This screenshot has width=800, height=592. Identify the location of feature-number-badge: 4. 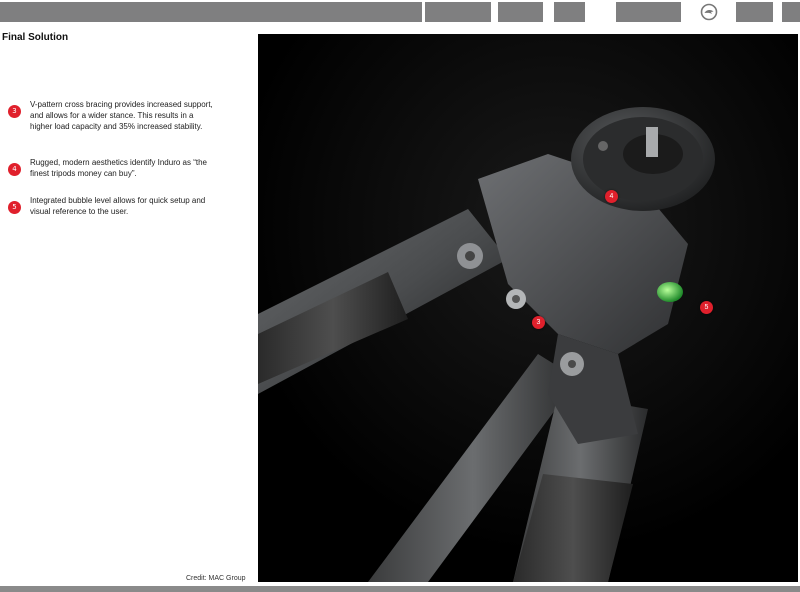
(14, 169).